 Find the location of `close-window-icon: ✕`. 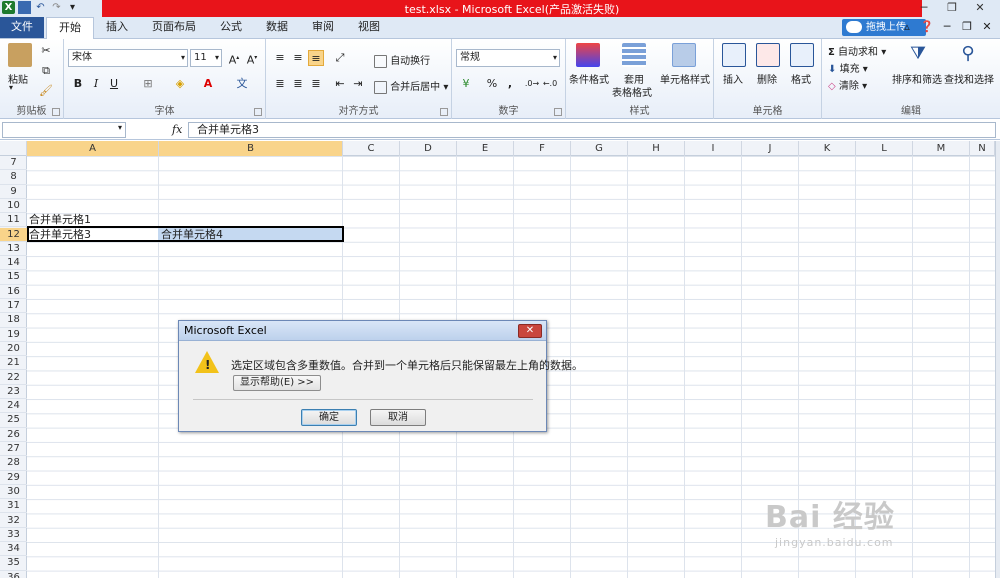

close-window-icon: ✕ is located at coordinates (980, 8).